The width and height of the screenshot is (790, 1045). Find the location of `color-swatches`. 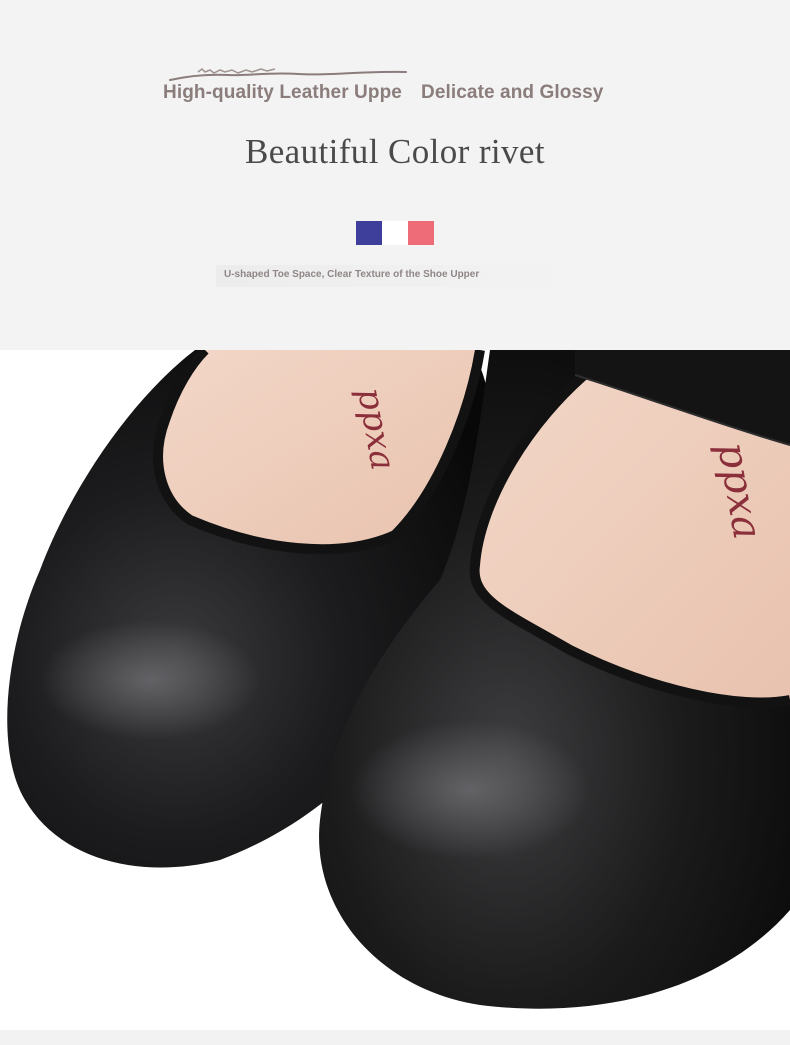

color-swatches is located at coordinates (395, 233).